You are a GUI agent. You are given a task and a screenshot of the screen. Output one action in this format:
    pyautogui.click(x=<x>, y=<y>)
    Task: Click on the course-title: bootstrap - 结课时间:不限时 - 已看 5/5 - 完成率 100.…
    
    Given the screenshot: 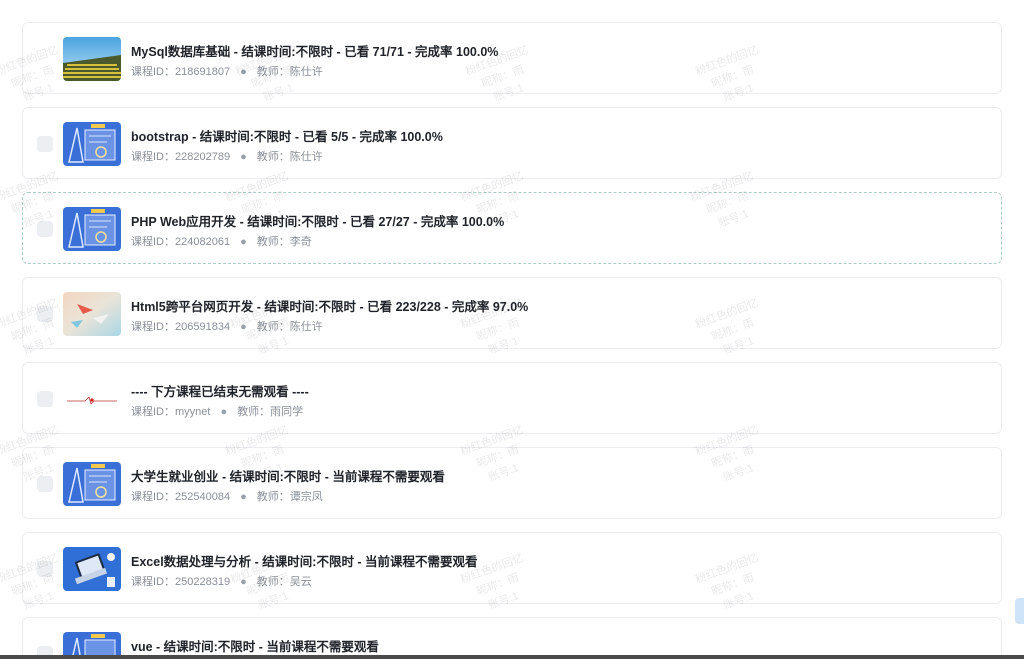 What is the action you would take?
    pyautogui.click(x=287, y=135)
    